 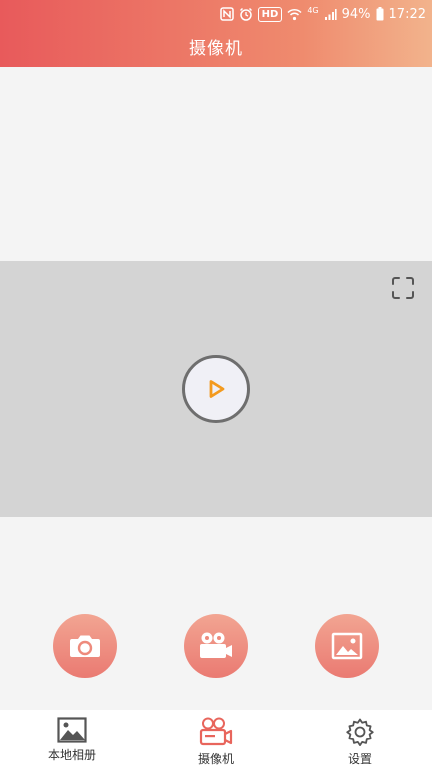 What do you see at coordinates (380, 14) in the screenshot?
I see `battery-icon` at bounding box center [380, 14].